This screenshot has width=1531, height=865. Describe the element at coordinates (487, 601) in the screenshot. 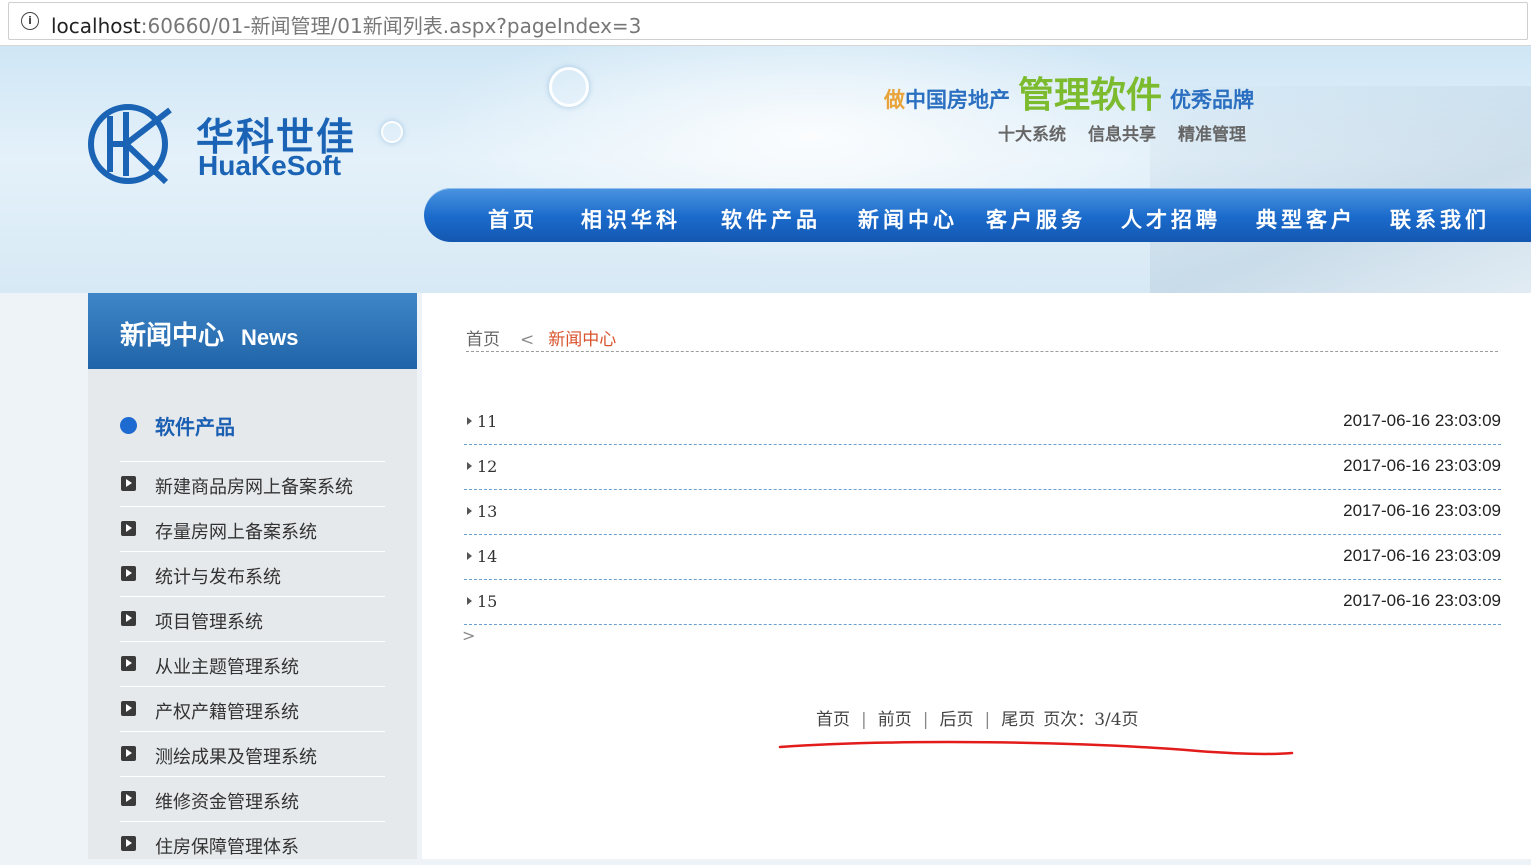

I see `news-title-link: 15` at that location.